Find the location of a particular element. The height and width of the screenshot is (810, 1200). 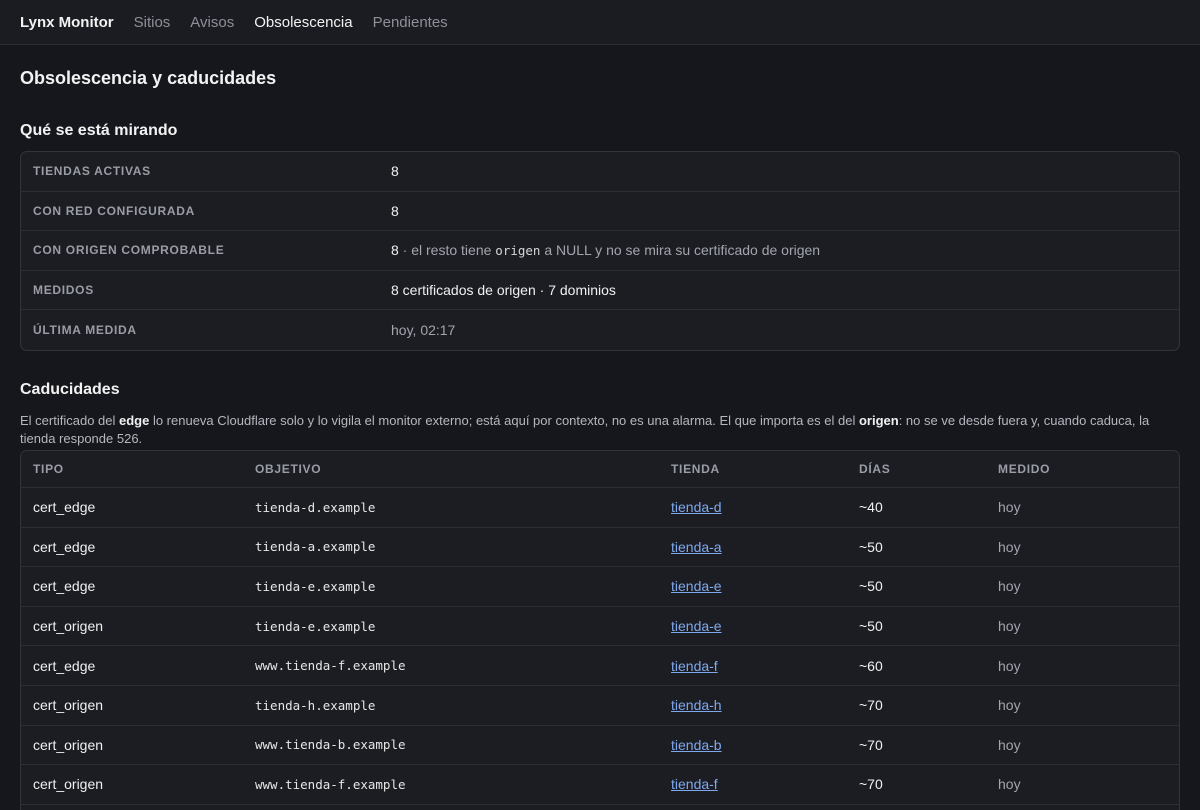

summary-note-code: origen is located at coordinates (518, 251).